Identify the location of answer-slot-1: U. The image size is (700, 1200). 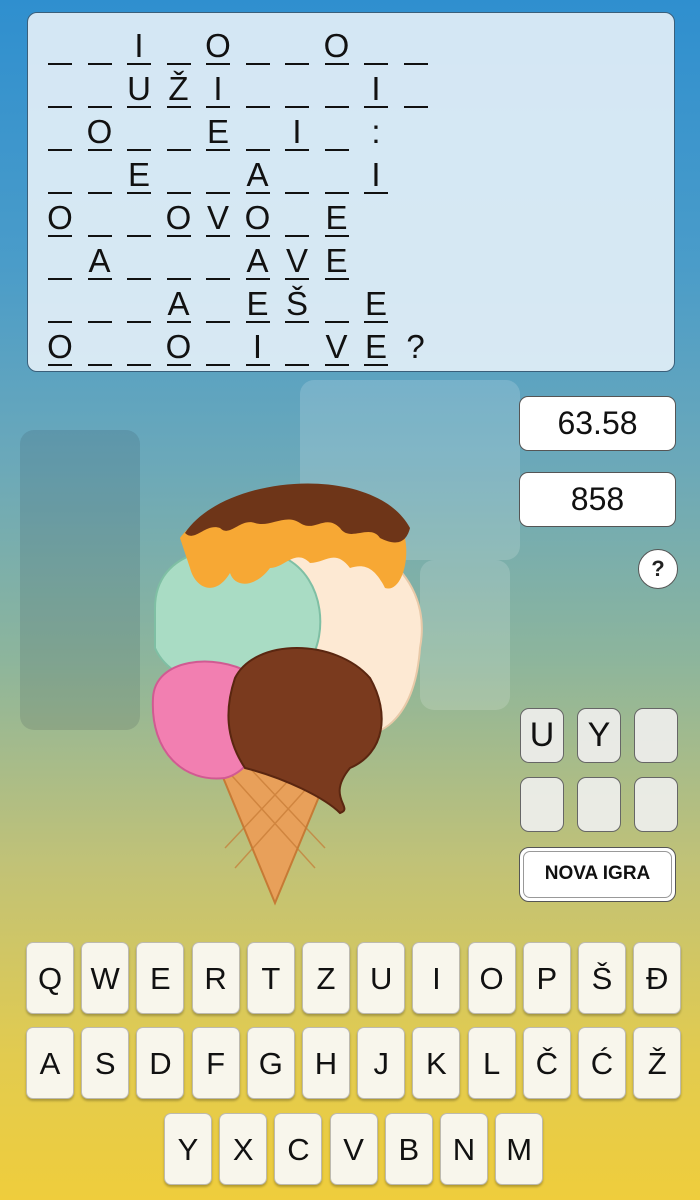
(542, 735).